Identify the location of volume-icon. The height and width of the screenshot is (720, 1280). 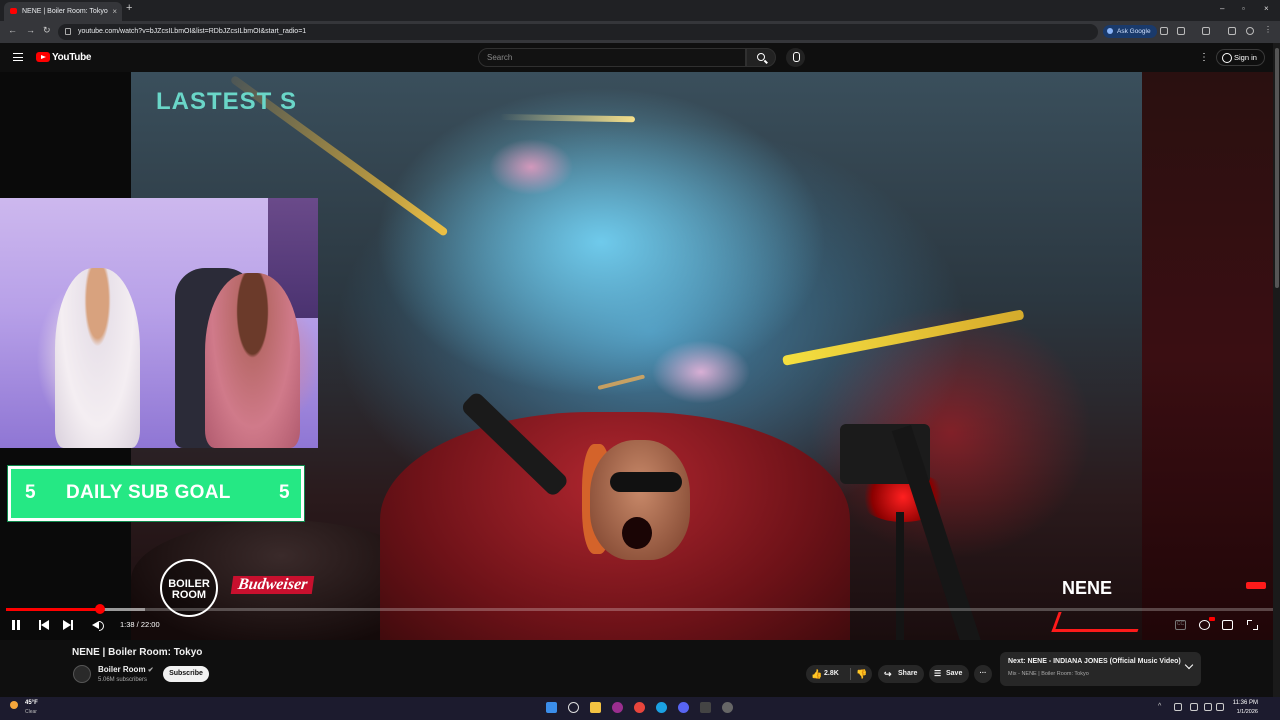
(98, 625).